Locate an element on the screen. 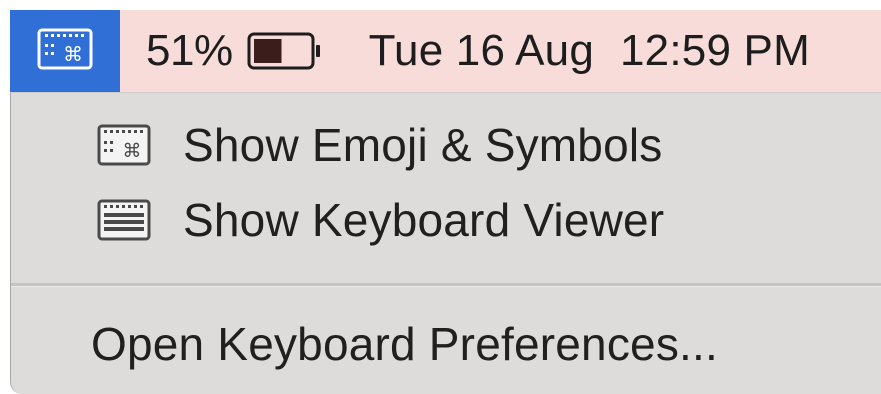 The height and width of the screenshot is (394, 881). keyboard-command-icon: ⌘ is located at coordinates (65, 51).